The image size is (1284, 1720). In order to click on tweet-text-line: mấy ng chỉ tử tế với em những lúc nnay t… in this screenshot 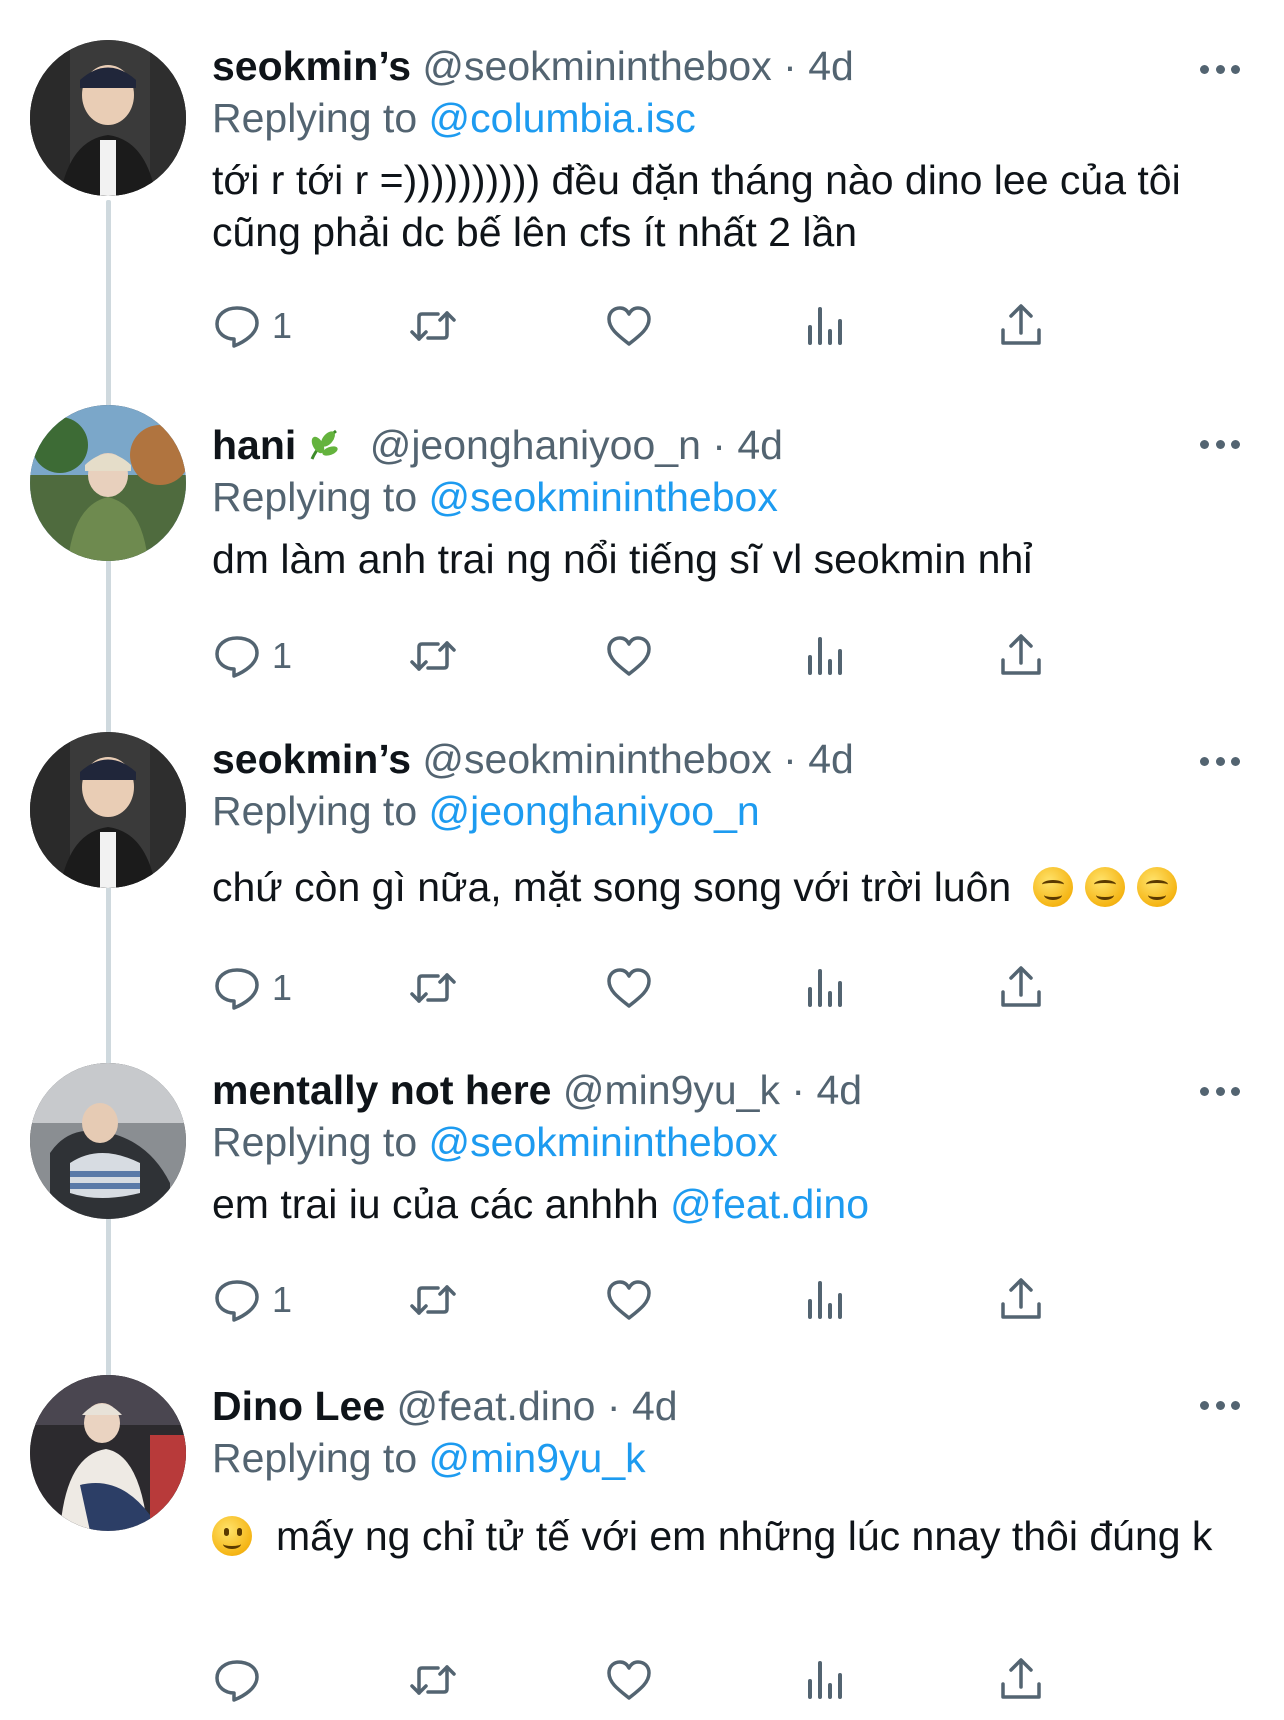, I will do `click(728, 1536)`.